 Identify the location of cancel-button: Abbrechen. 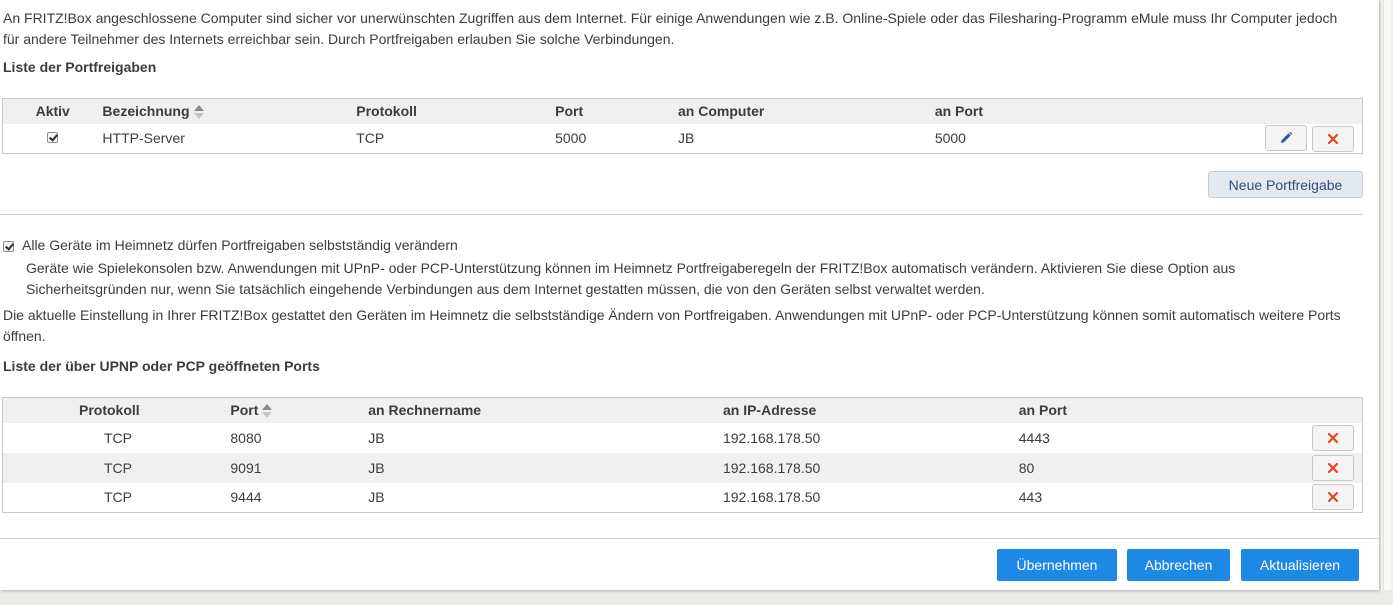
(1178, 565).